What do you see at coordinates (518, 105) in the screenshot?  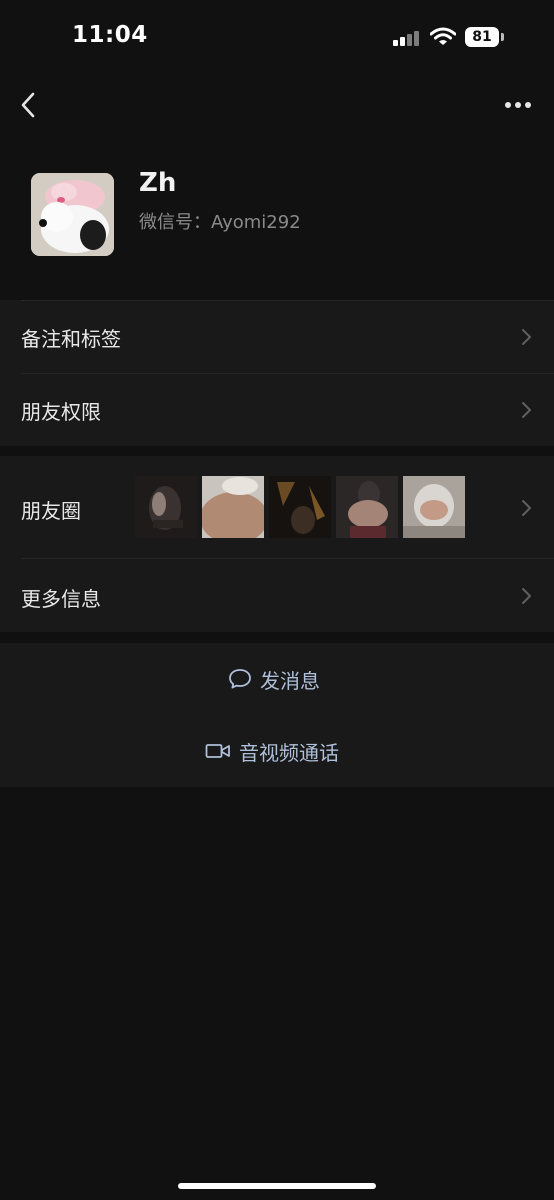 I see `ellipsis-icon` at bounding box center [518, 105].